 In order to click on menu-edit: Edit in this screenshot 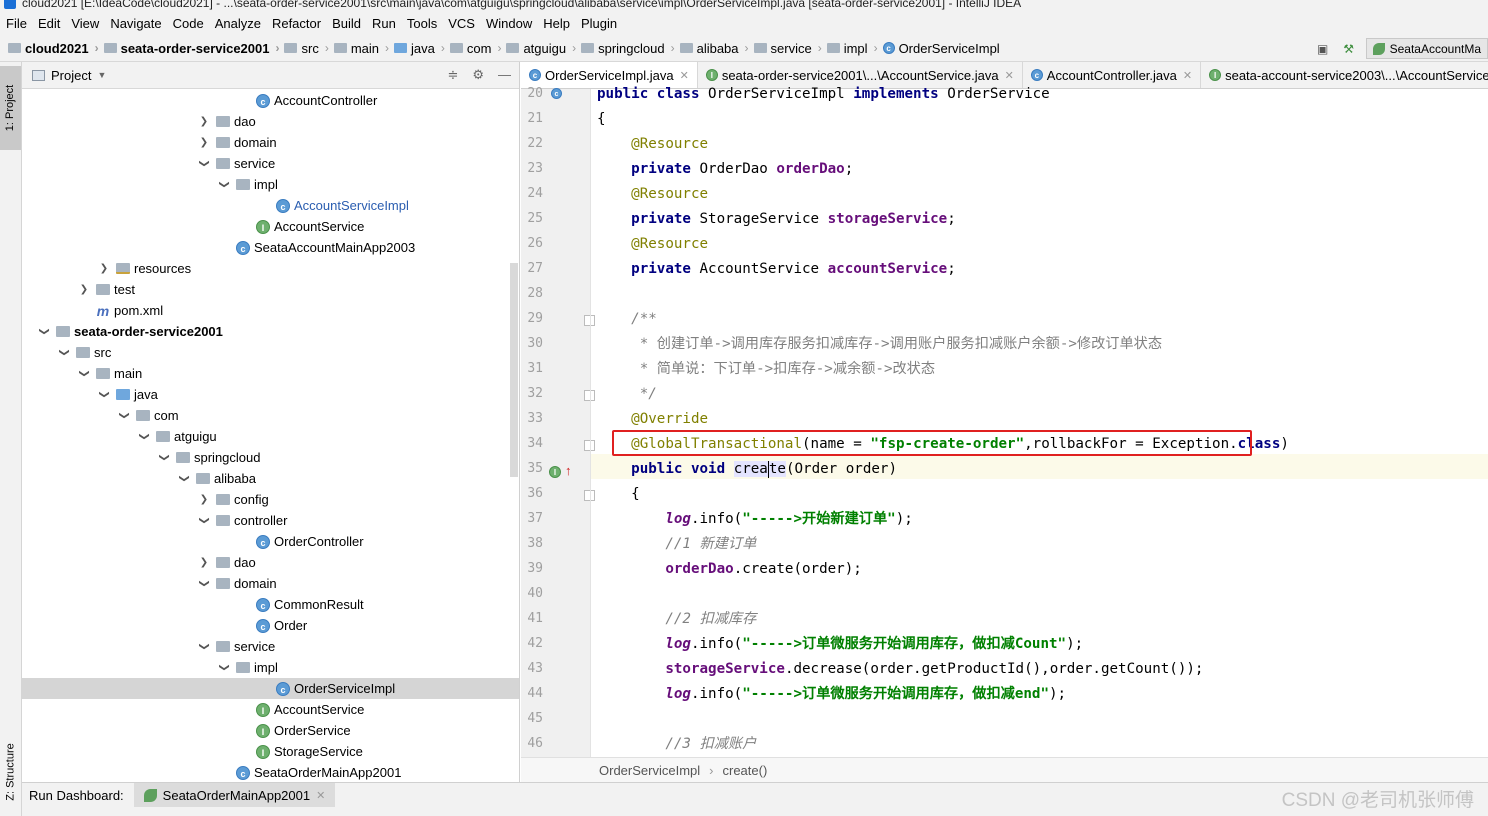, I will do `click(49, 23)`.